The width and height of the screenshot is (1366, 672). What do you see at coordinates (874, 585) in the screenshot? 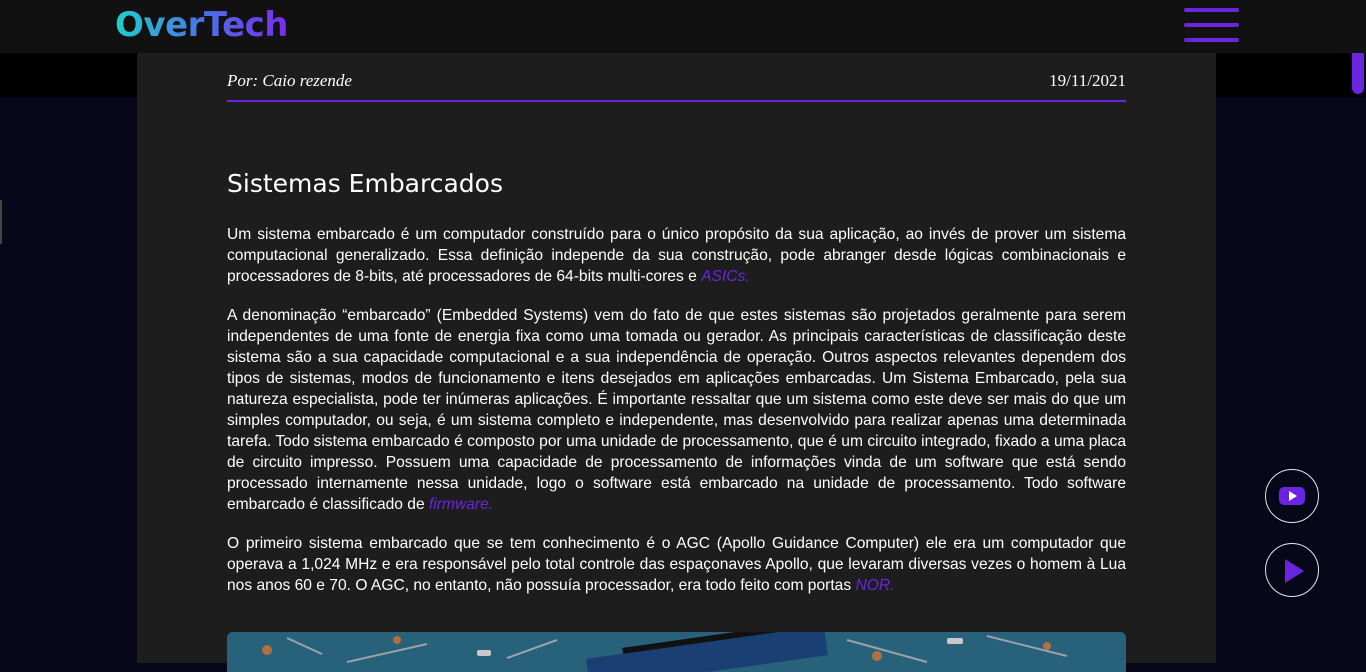
I see `nor-link: NOR.` at bounding box center [874, 585].